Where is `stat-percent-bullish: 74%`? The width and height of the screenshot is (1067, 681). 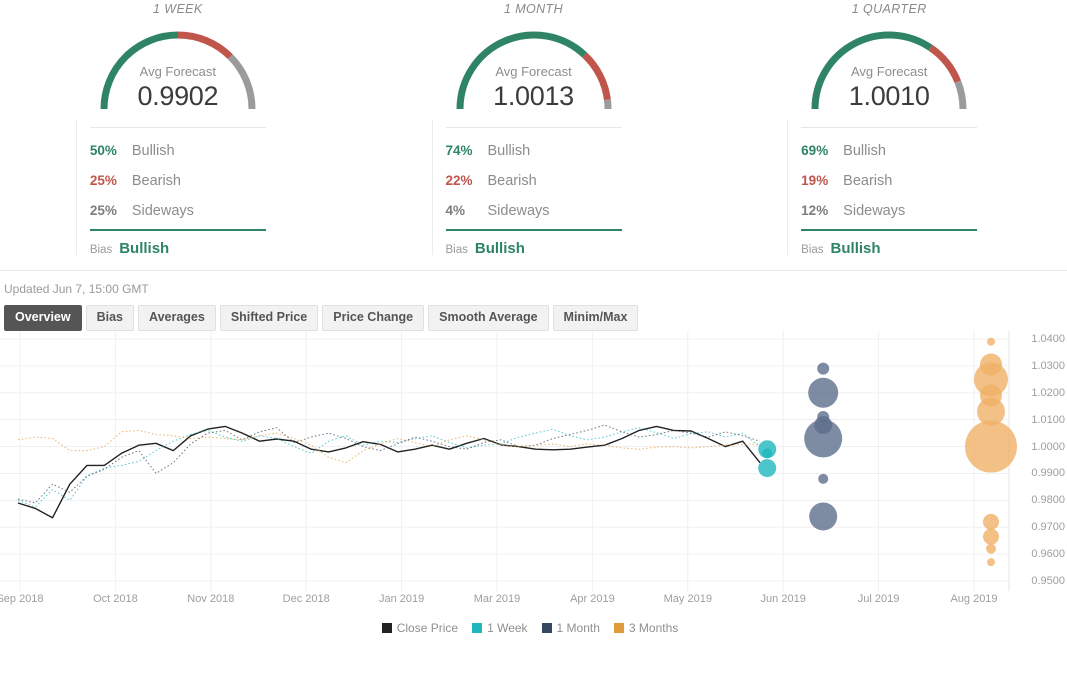 stat-percent-bullish: 74% is located at coordinates (459, 150).